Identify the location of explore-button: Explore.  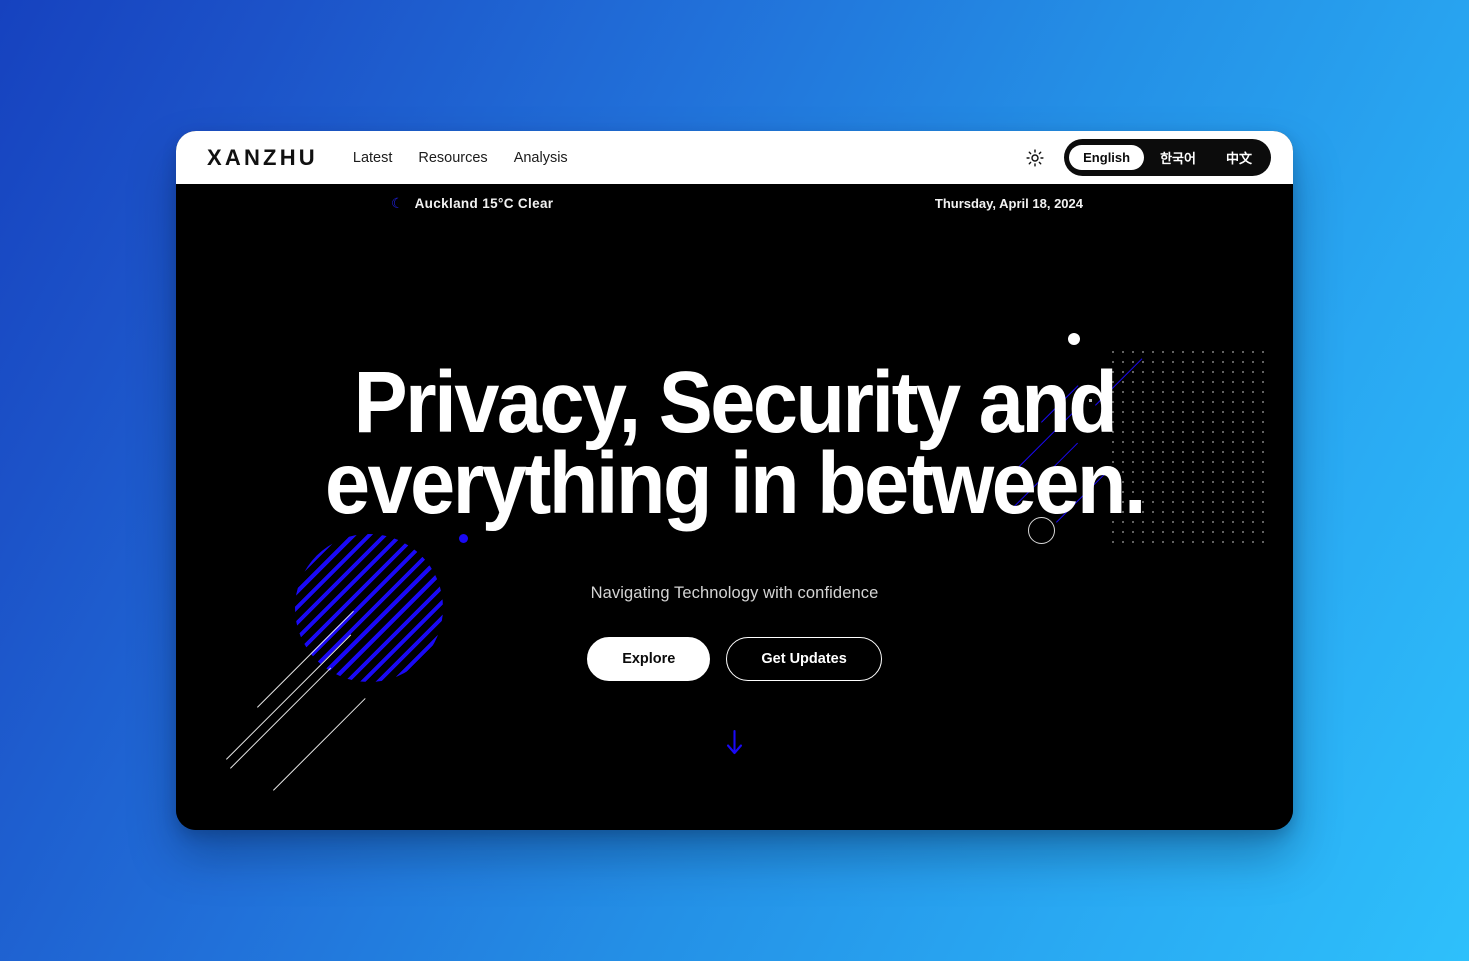
(649, 659).